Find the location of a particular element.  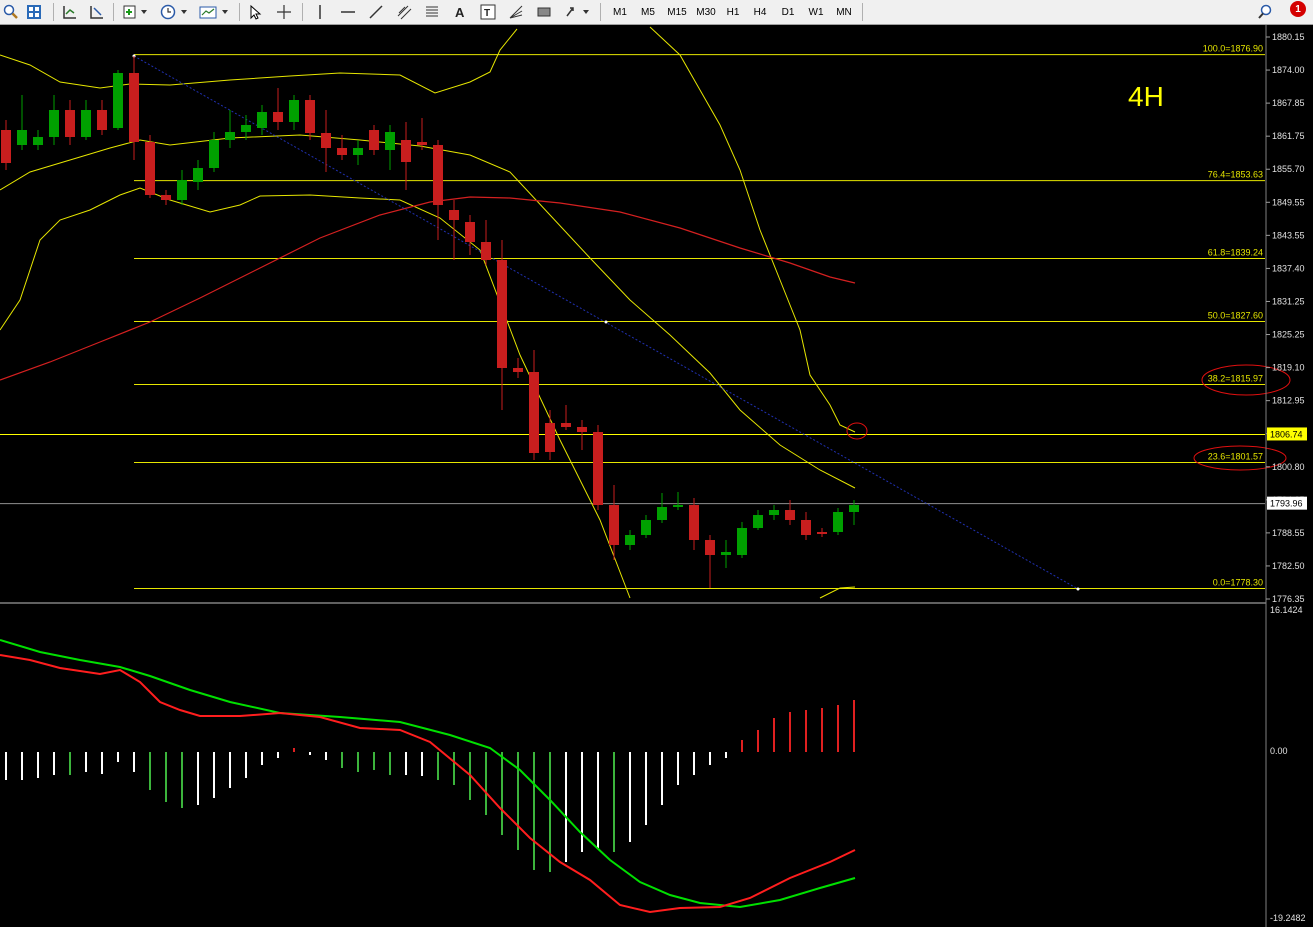

svg-text: A is located at coordinates (460, 12).